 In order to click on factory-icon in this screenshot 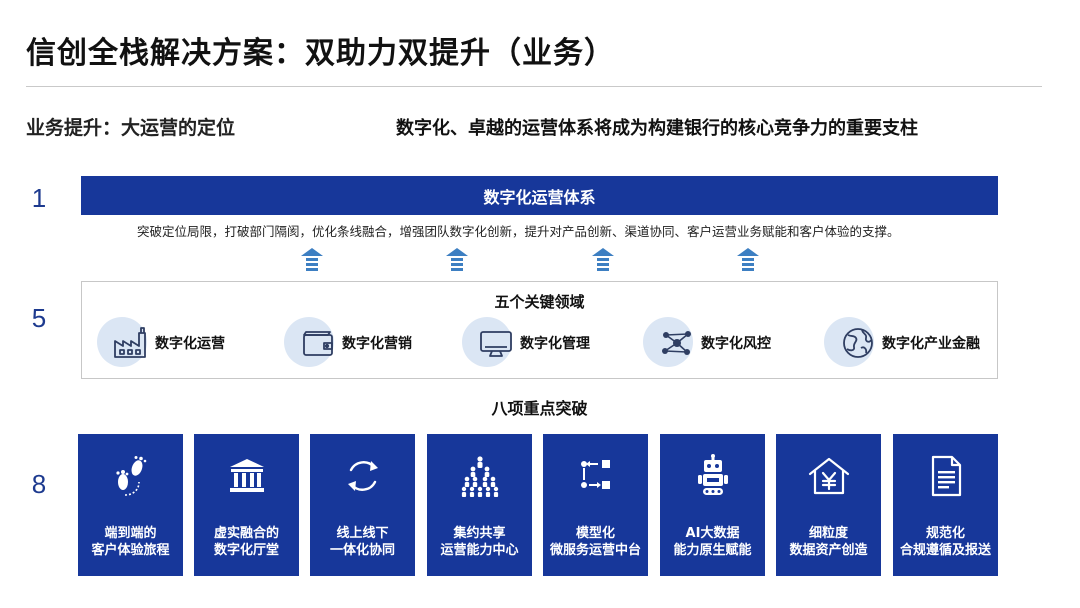, I will do `click(130, 342)`.